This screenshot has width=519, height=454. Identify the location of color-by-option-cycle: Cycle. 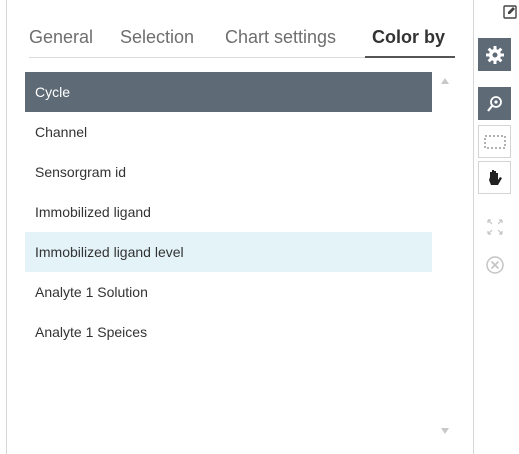
(228, 92).